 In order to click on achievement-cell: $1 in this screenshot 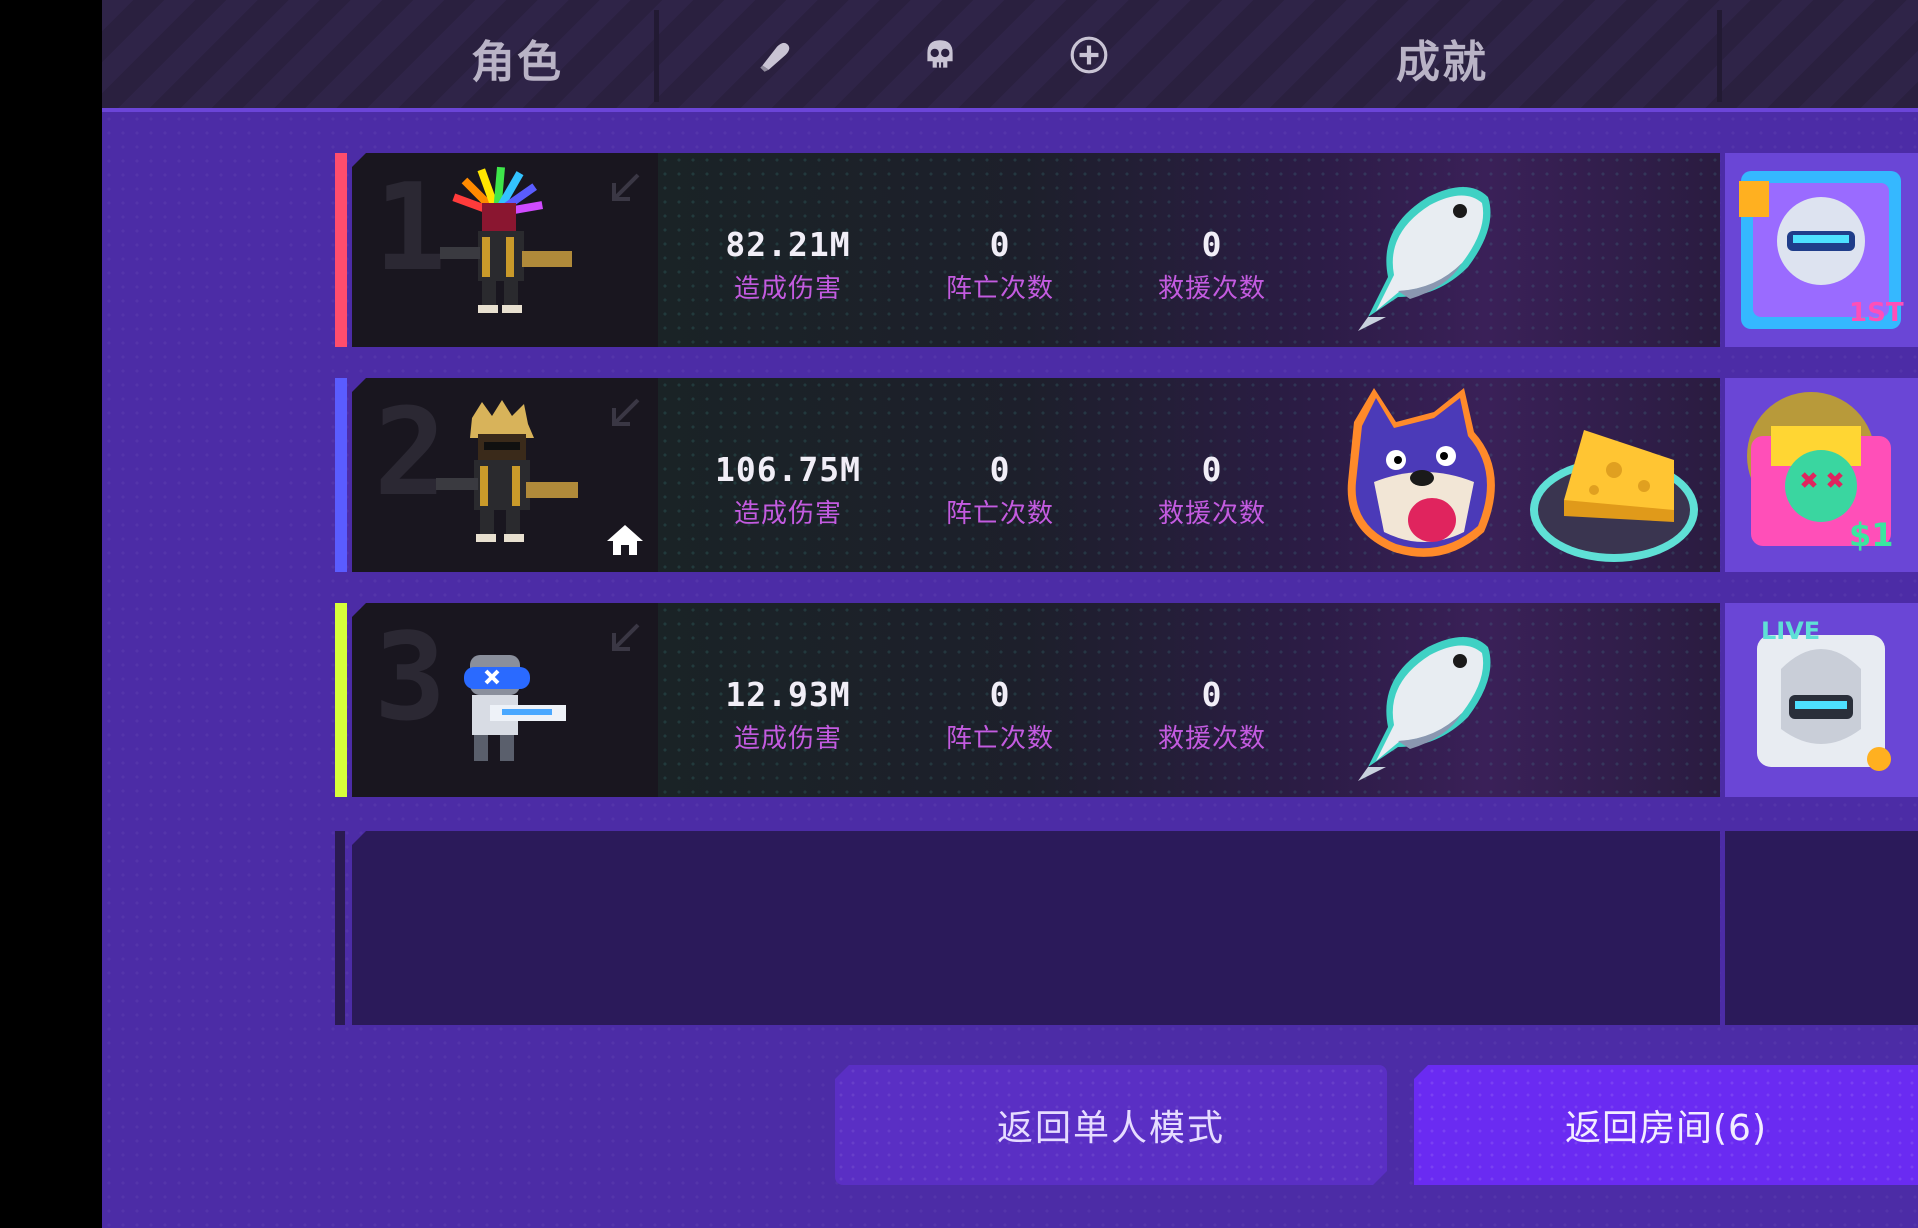, I will do `click(1821, 475)`.